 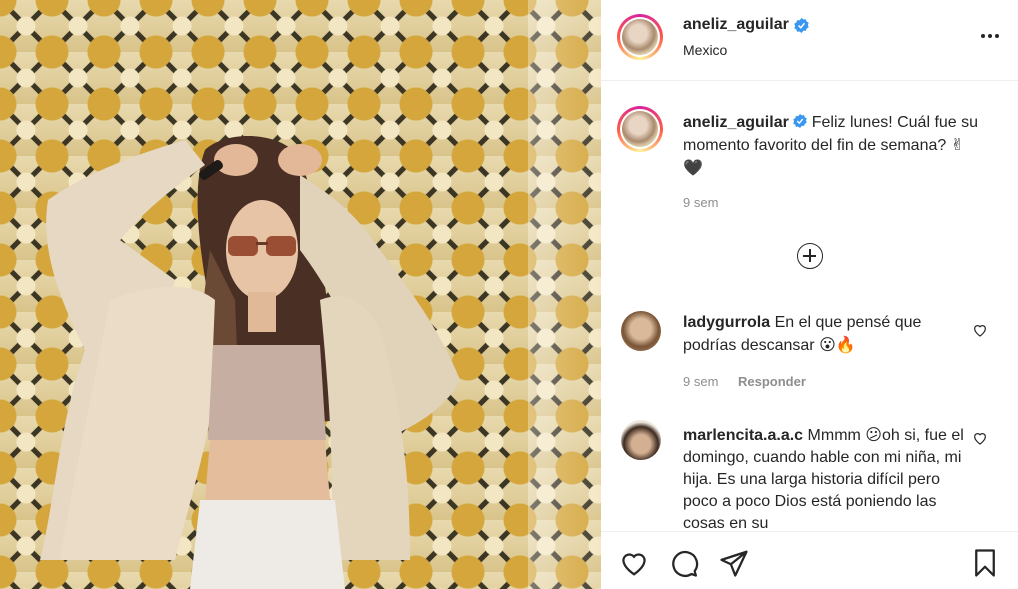 What do you see at coordinates (700, 202) in the screenshot?
I see `caption-timestamp: 9 sem` at bounding box center [700, 202].